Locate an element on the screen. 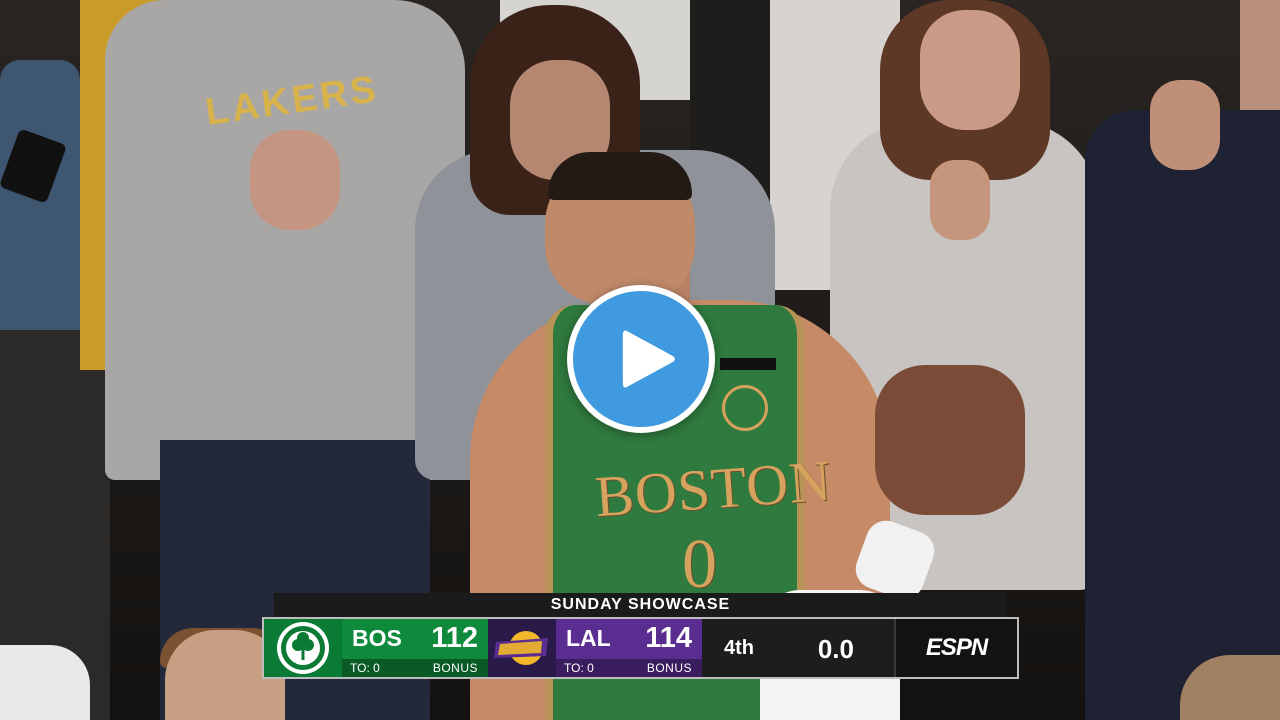  home-logo-cell is located at coordinates (522, 648).